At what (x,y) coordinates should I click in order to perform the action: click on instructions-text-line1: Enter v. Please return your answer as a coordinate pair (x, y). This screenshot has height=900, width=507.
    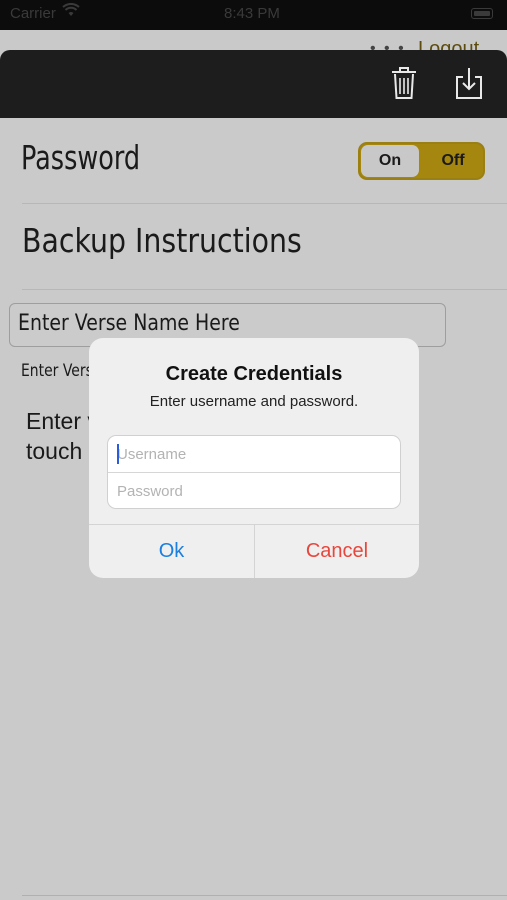
    Looking at the image, I should click on (62, 421).